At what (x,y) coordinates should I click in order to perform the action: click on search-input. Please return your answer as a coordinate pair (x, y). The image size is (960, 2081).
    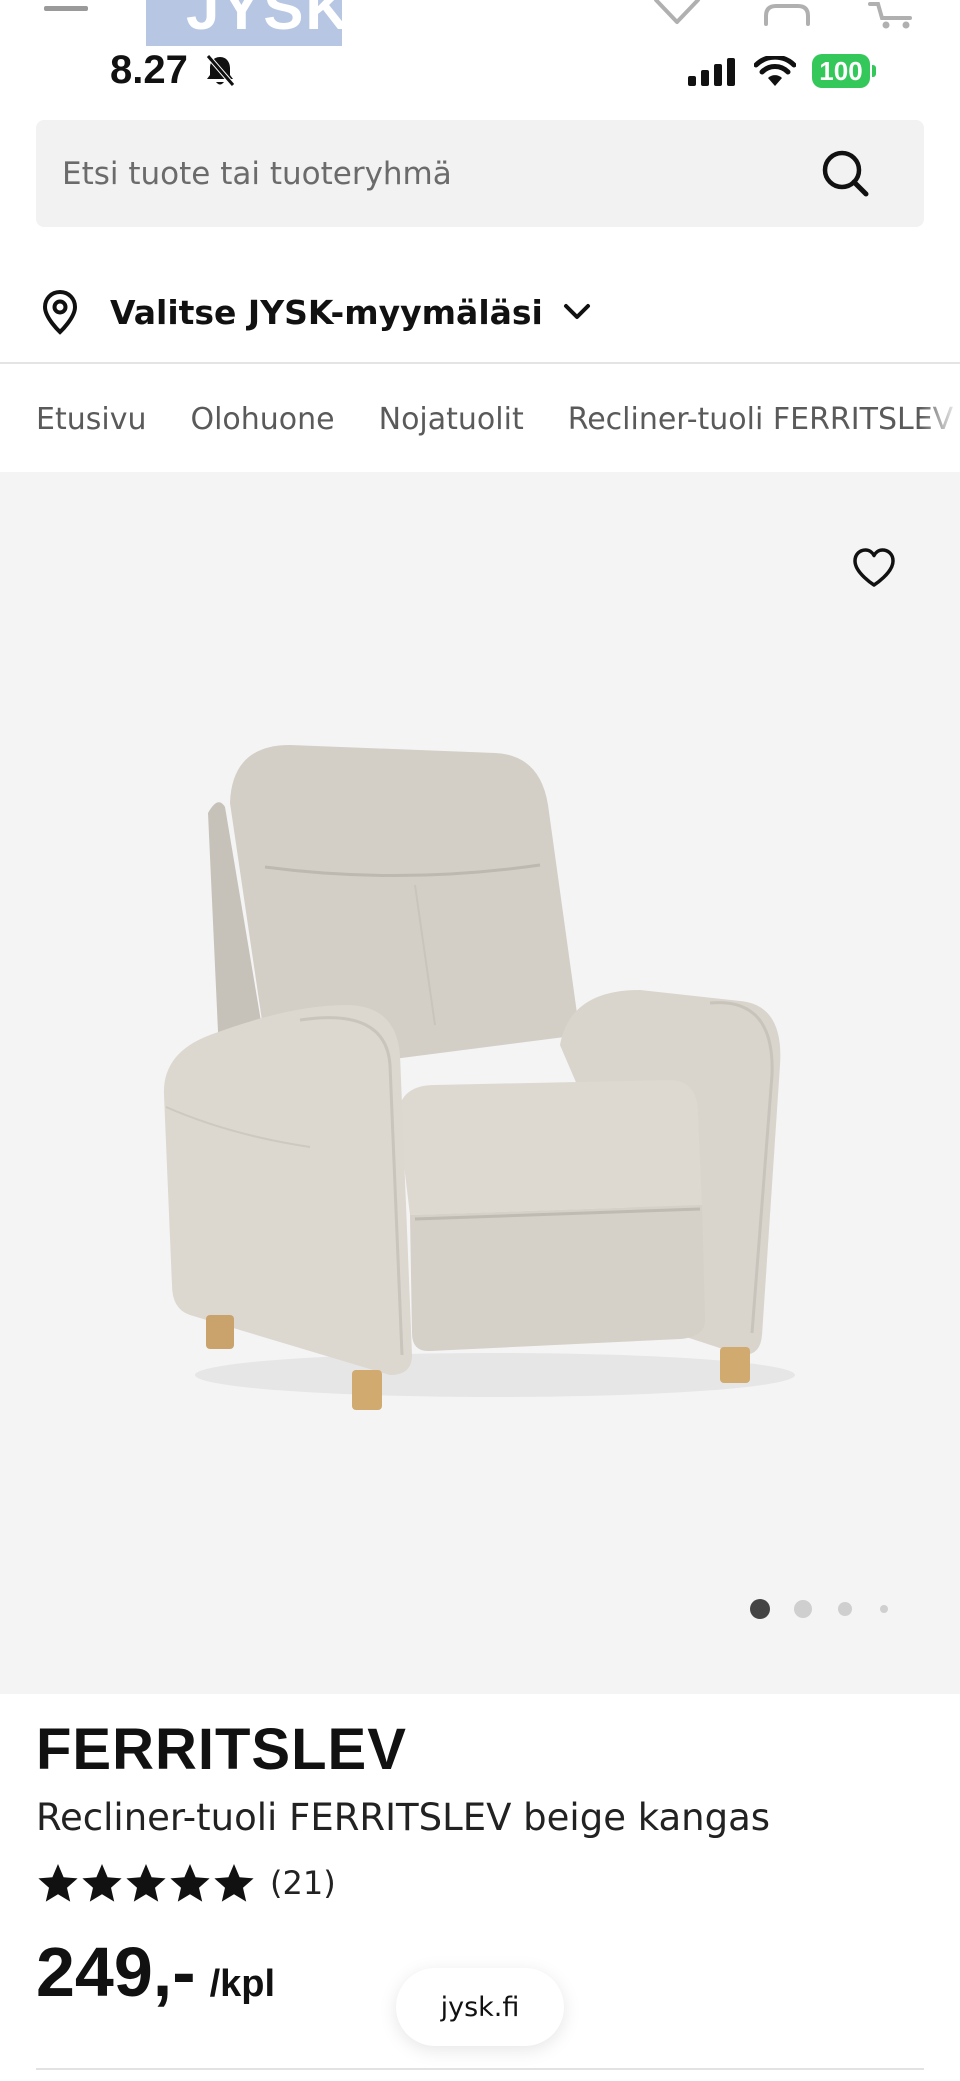
    Looking at the image, I should click on (442, 173).